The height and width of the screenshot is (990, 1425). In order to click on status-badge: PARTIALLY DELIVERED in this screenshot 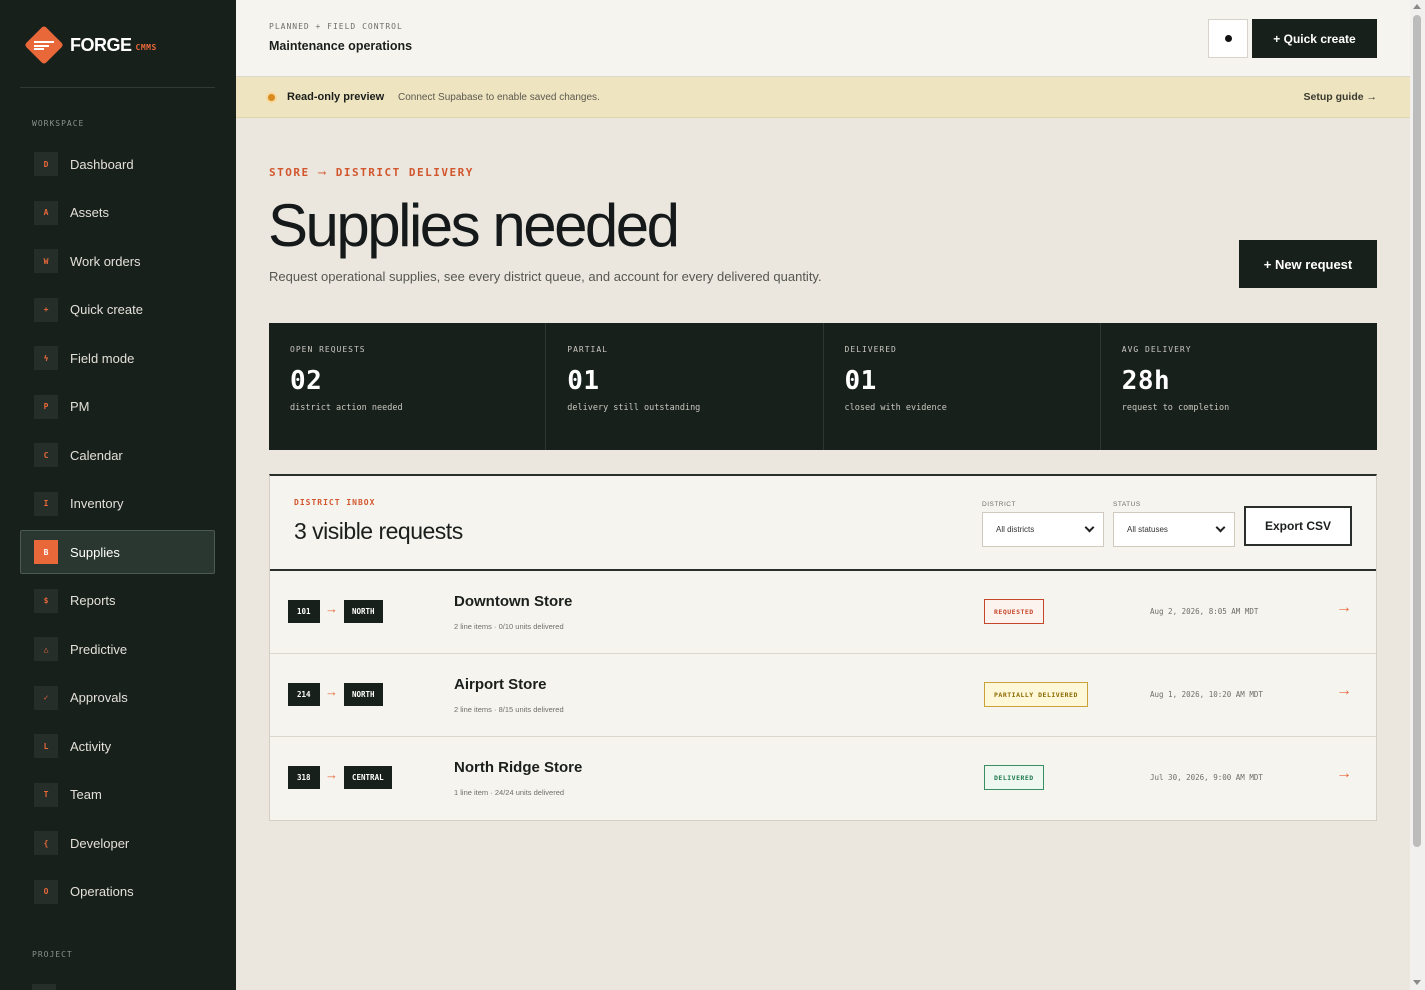, I will do `click(1036, 694)`.